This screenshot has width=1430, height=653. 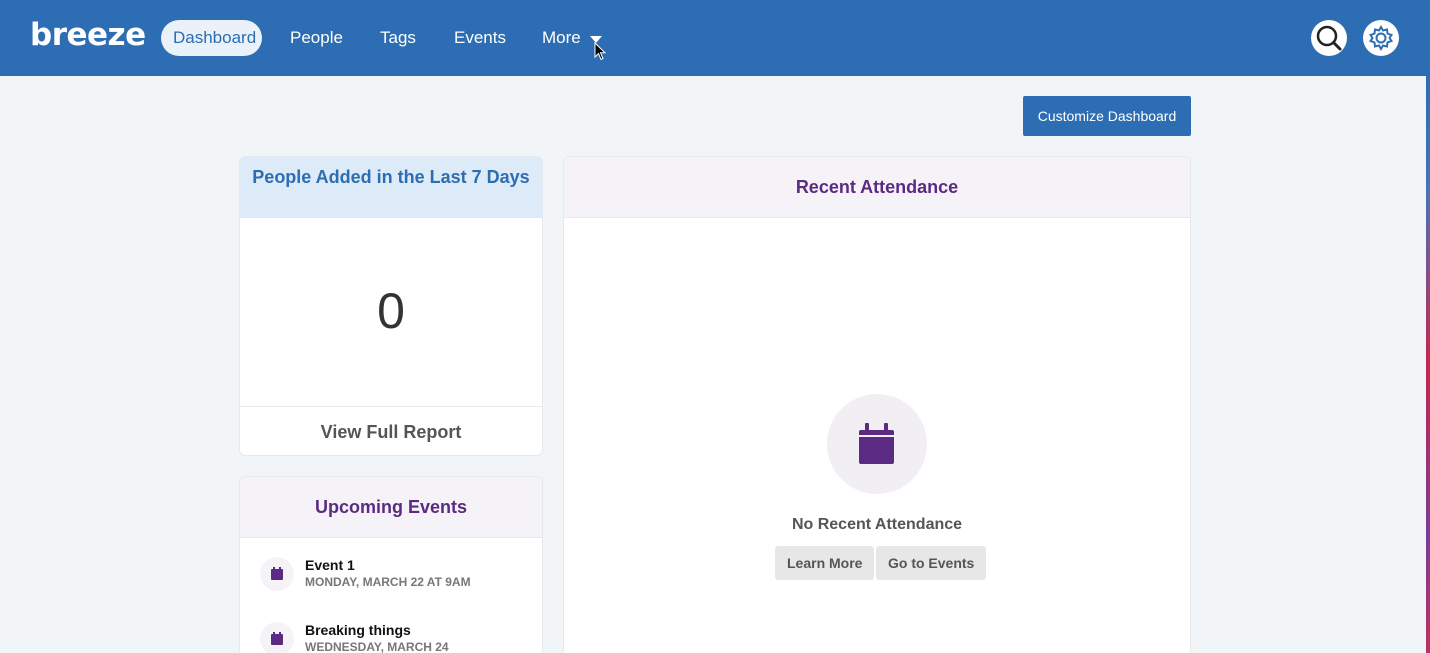 What do you see at coordinates (391, 311) in the screenshot?
I see `people-added-count: 0` at bounding box center [391, 311].